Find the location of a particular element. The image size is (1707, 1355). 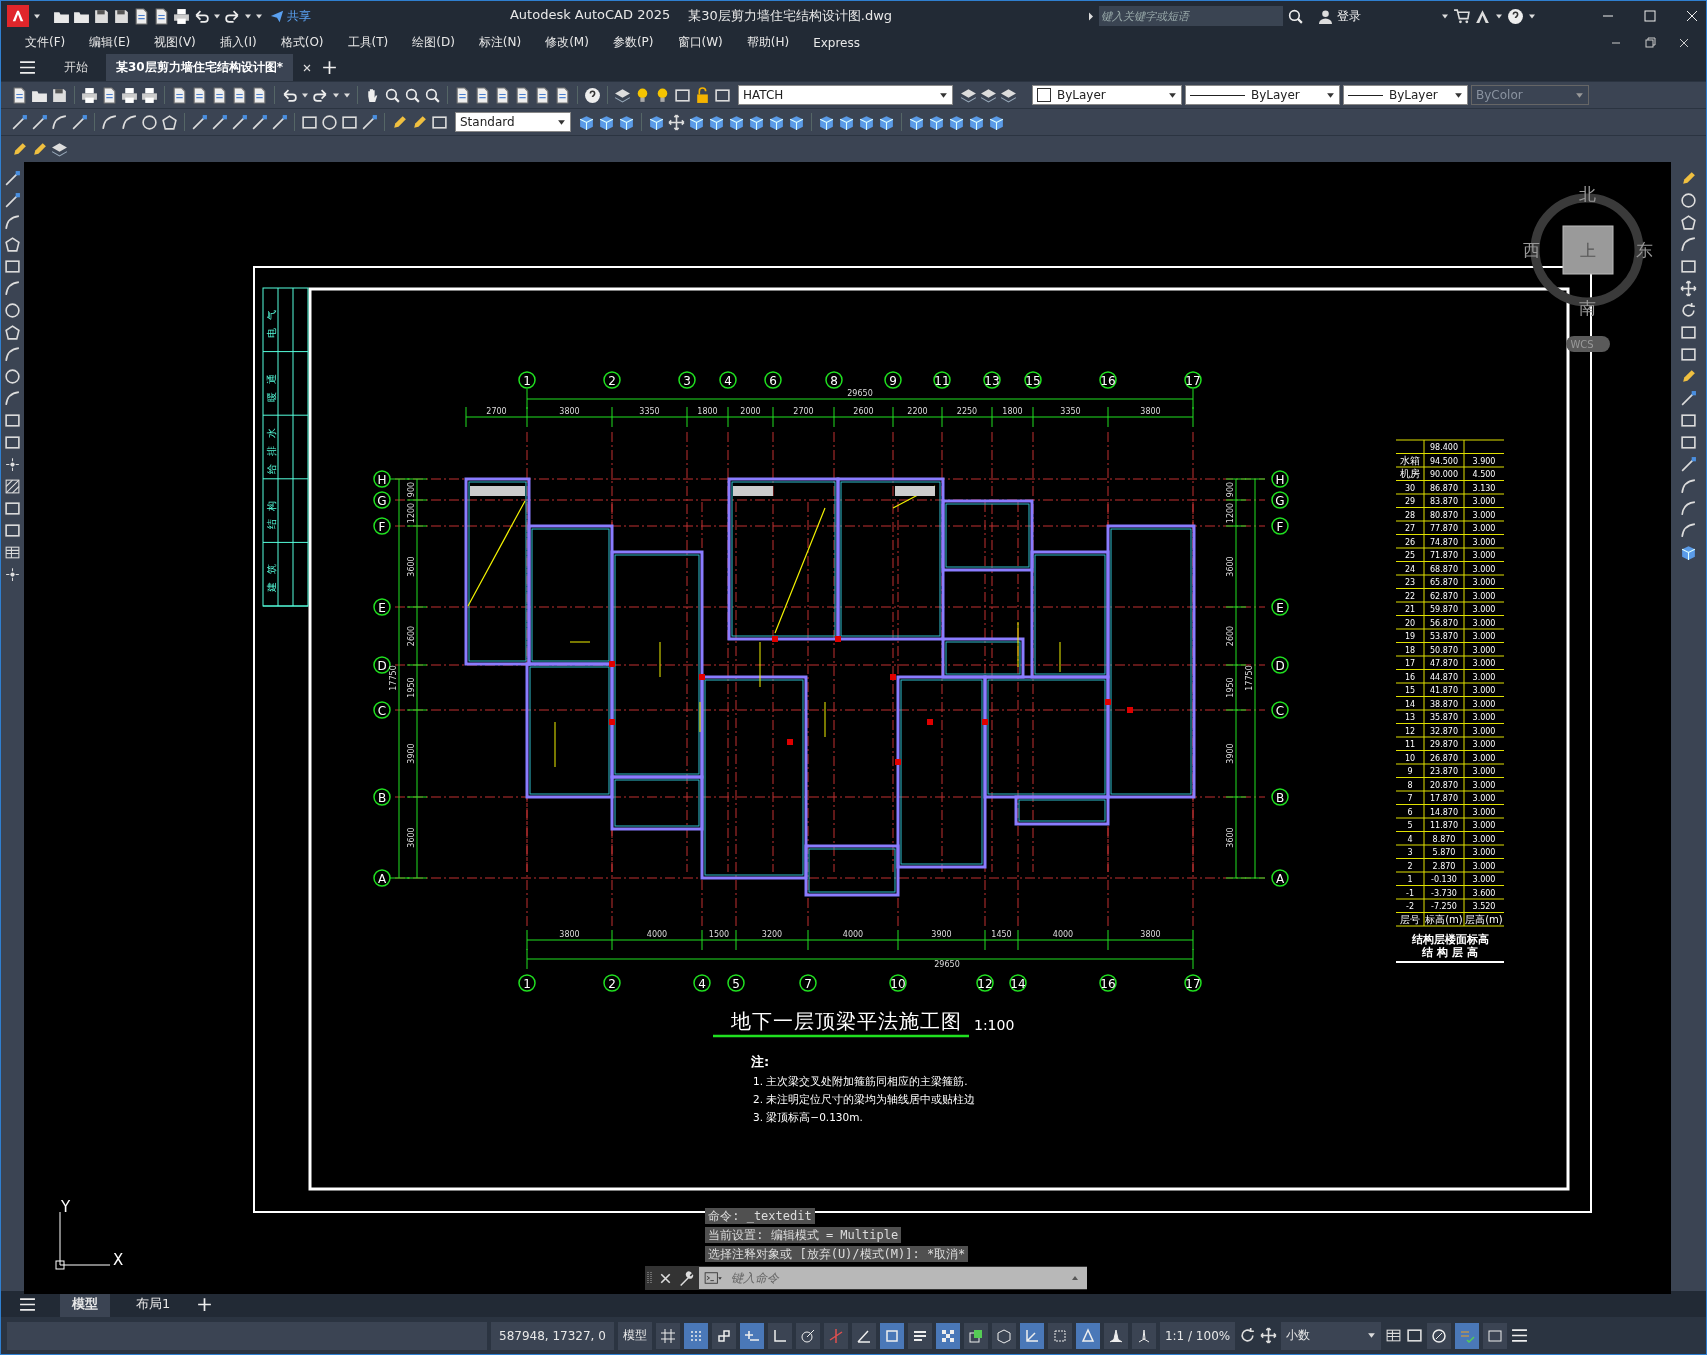

add-tab-icon is located at coordinates (329, 67).